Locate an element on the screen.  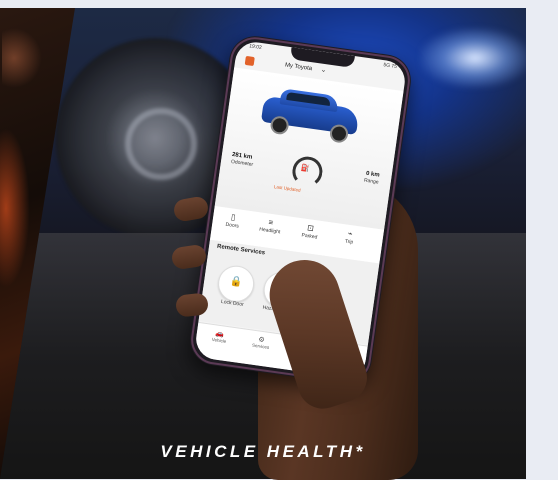
quick-action-parked: ⊡ Parked is located at coordinates (310, 231).